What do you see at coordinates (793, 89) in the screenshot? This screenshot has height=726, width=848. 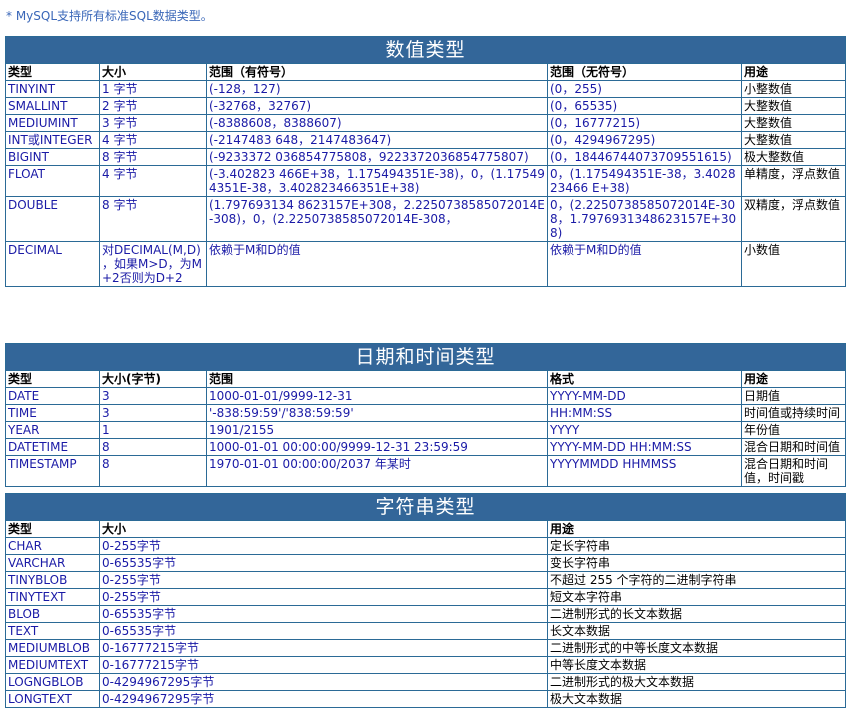 I see `usage-cell: 小整数值` at bounding box center [793, 89].